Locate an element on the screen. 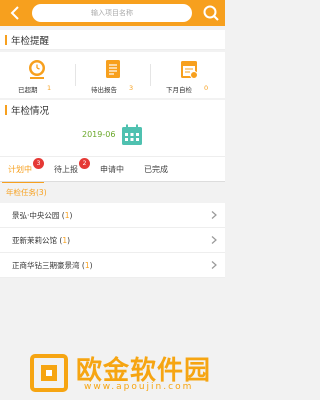 Image resolution: width=320 pixels, height=400 pixels. reminder-next-month: 下月自检 0 is located at coordinates (187, 75).